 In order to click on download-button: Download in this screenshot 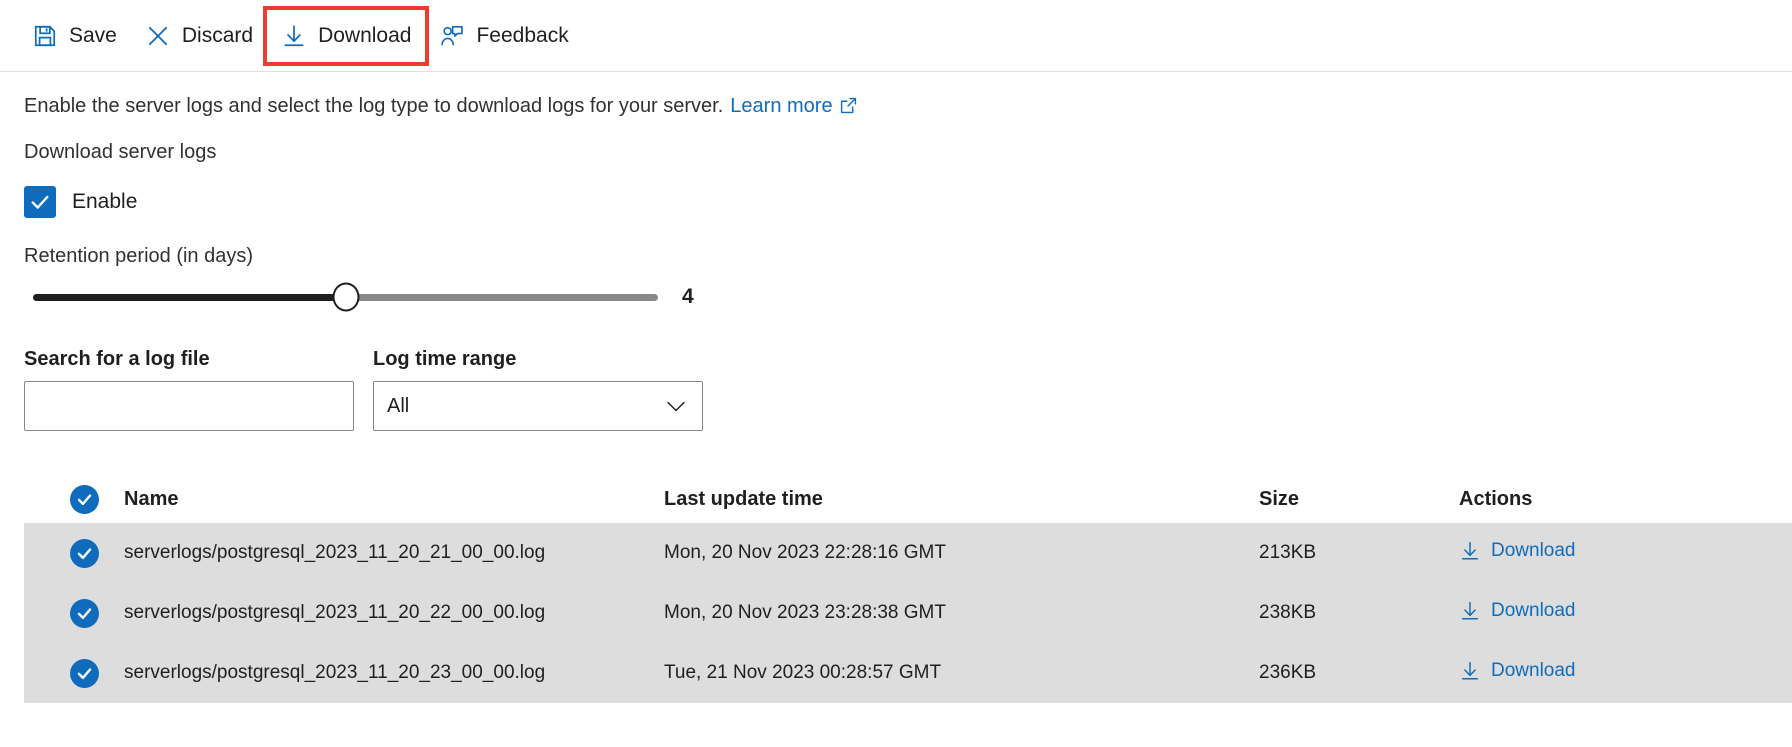, I will do `click(346, 35)`.